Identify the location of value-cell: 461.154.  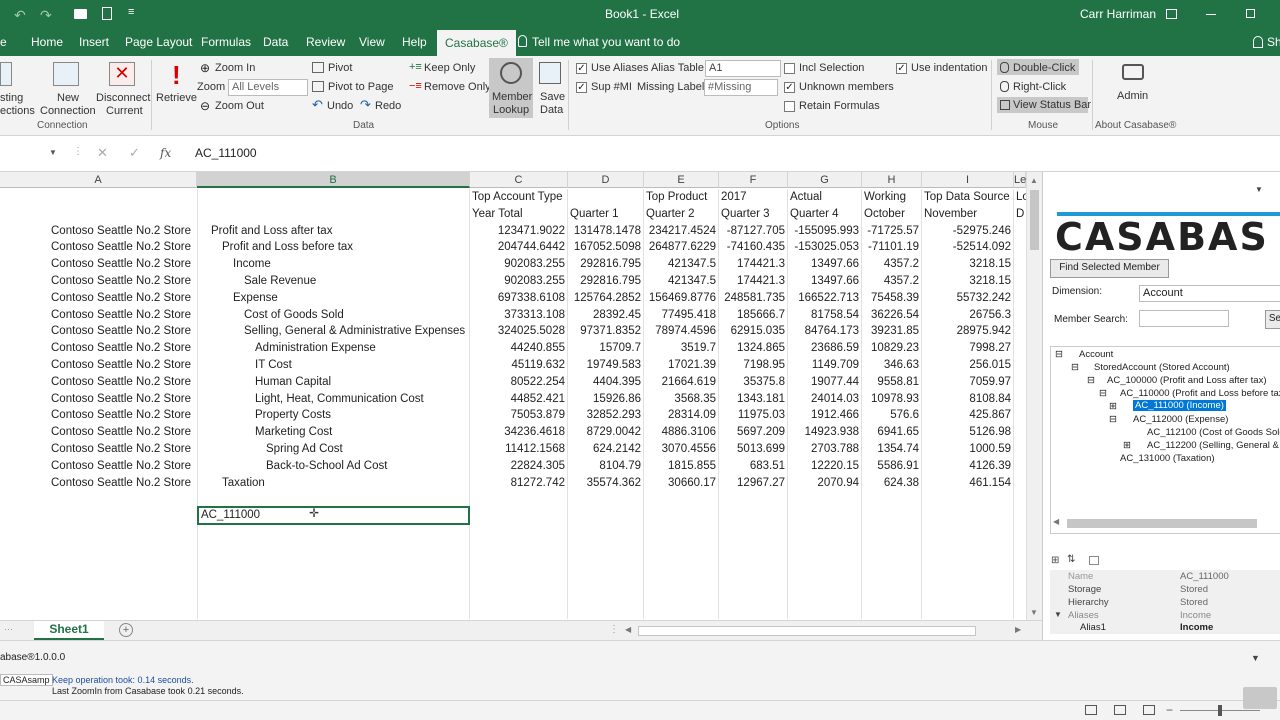
(966, 483).